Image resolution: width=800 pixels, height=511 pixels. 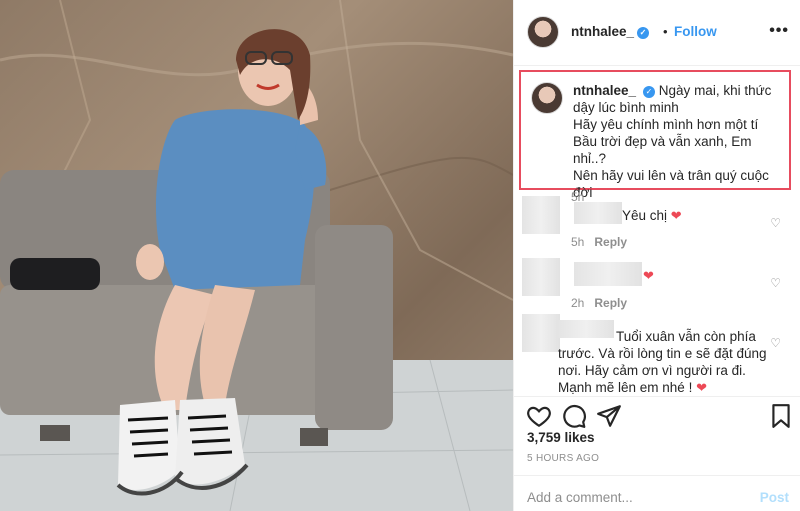 I want to click on action-bar, so click(x=657, y=414).